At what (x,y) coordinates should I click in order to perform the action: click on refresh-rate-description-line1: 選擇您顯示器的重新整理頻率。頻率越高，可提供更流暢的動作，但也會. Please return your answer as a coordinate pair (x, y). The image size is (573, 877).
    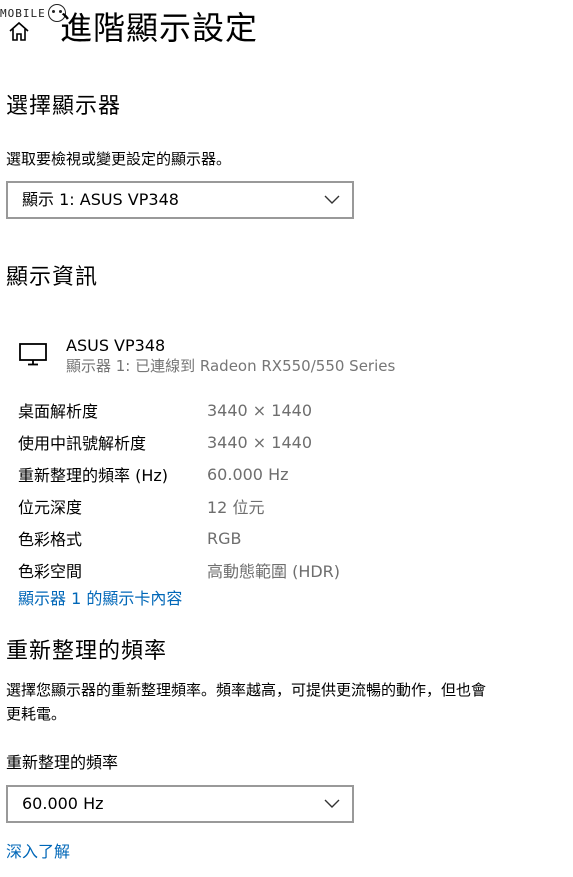
    Looking at the image, I should click on (246, 690).